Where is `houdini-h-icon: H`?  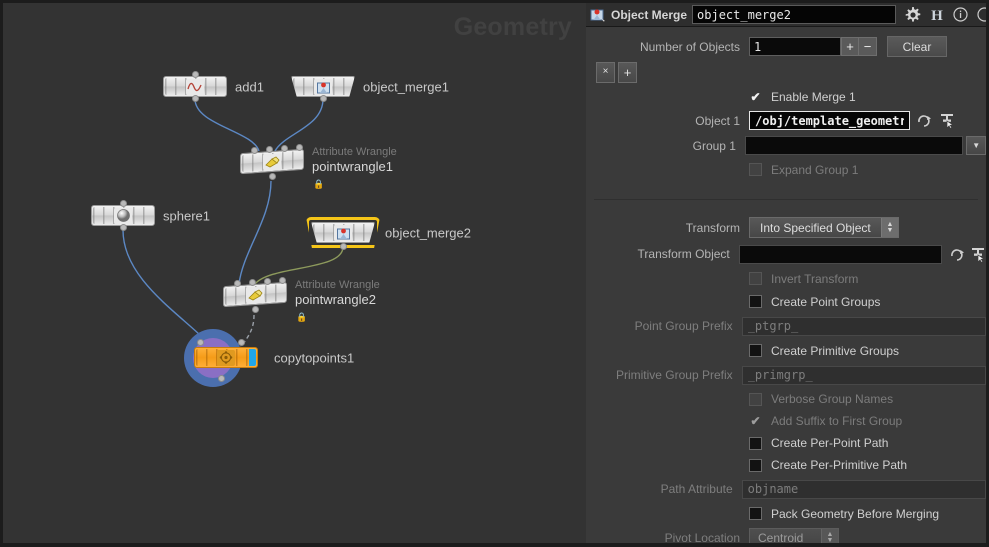
houdini-h-icon: H is located at coordinates (936, 14).